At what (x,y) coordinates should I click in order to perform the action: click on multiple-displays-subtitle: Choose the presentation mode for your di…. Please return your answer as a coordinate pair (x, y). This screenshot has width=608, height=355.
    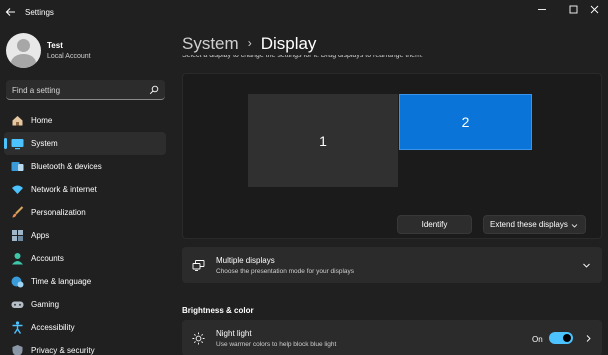
    Looking at the image, I should click on (285, 271).